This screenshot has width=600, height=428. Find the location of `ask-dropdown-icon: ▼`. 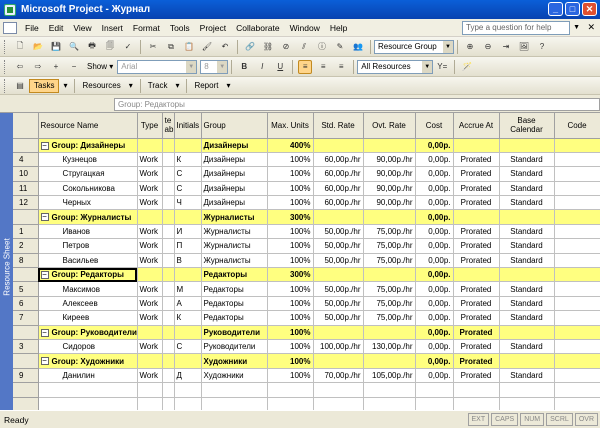

ask-dropdown-icon: ▼ is located at coordinates (576, 27).